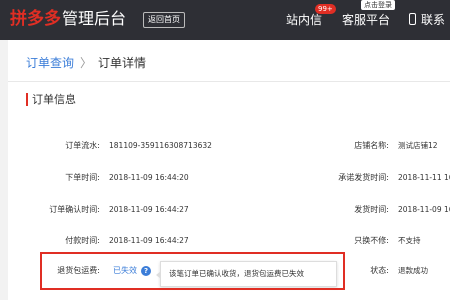  What do you see at coordinates (325, 9) in the screenshot?
I see `site-message-badge: 99+` at bounding box center [325, 9].